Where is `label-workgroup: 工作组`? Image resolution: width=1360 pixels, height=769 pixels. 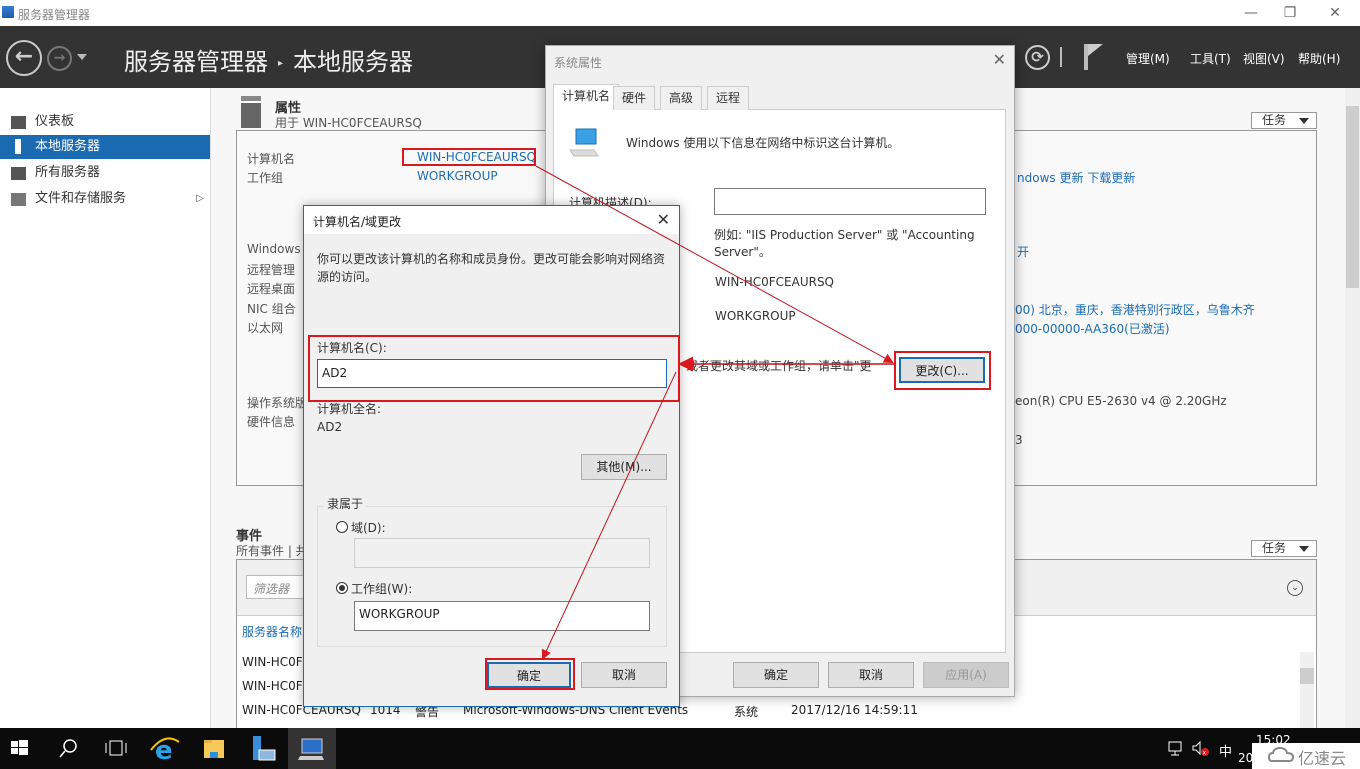 label-workgroup: 工作组 is located at coordinates (265, 178).